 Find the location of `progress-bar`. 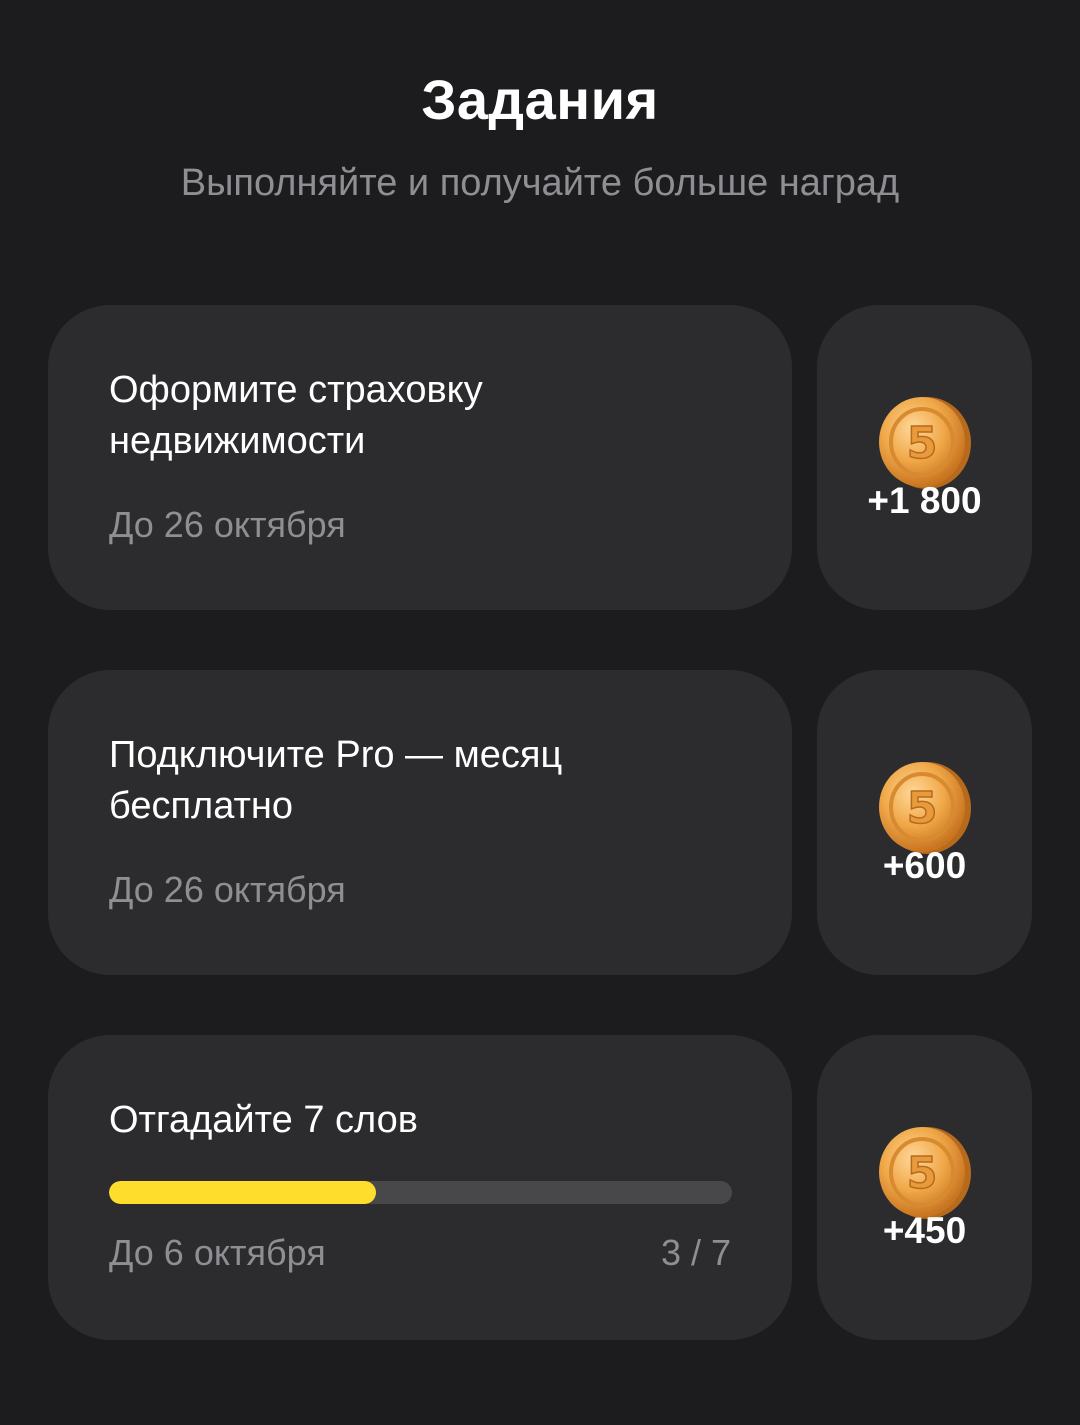

progress-bar is located at coordinates (420, 1192).